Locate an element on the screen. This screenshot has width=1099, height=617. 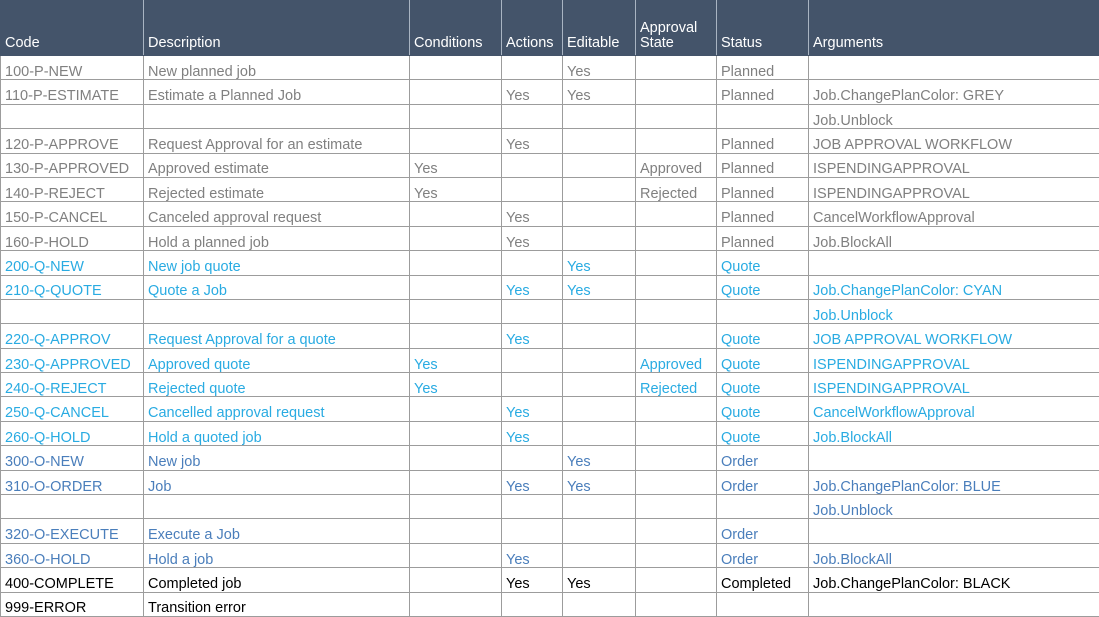
cell-code: 250-Q-CANCEL is located at coordinates (72, 409).